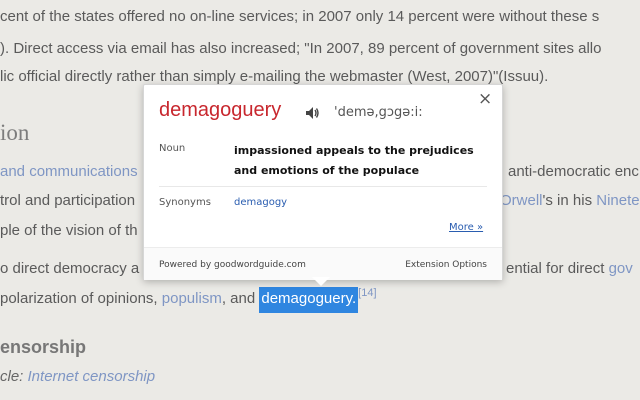  Describe the element at coordinates (70, 268) in the screenshot. I see `article-text-line: o direct democracy a` at that location.